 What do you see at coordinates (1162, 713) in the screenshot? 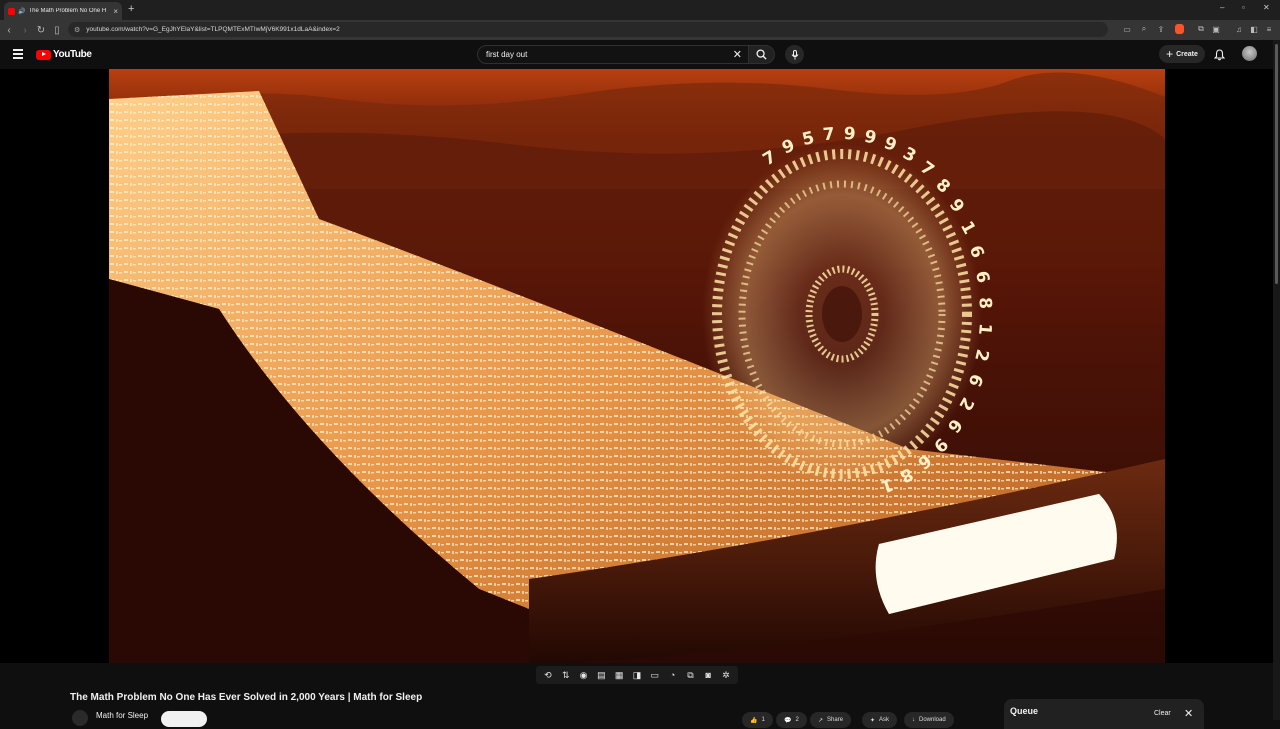
I see `queue-clear-button: Clear` at bounding box center [1162, 713].